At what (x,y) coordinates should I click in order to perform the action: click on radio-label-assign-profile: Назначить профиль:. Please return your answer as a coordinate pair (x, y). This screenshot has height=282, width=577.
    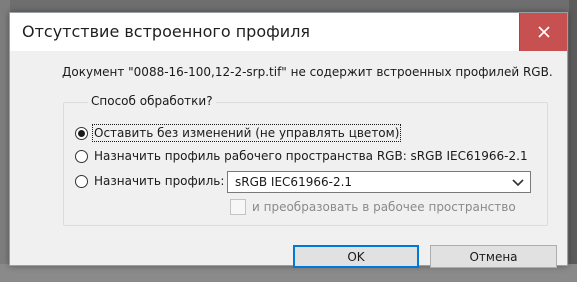
    Looking at the image, I should click on (159, 181).